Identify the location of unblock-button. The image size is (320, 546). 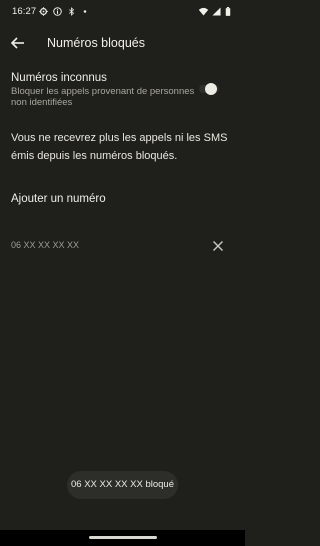
(218, 246).